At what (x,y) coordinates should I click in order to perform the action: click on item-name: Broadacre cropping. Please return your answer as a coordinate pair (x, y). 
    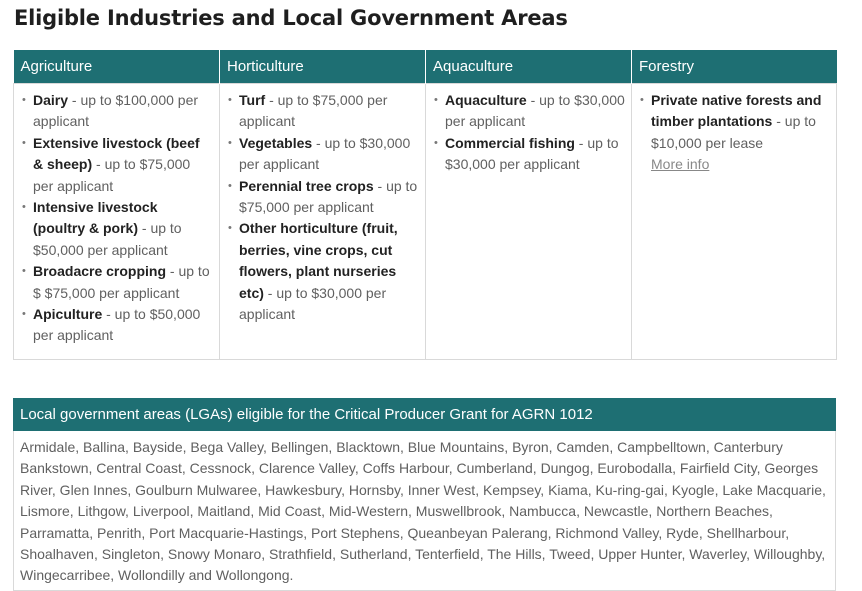
    Looking at the image, I should click on (100, 271).